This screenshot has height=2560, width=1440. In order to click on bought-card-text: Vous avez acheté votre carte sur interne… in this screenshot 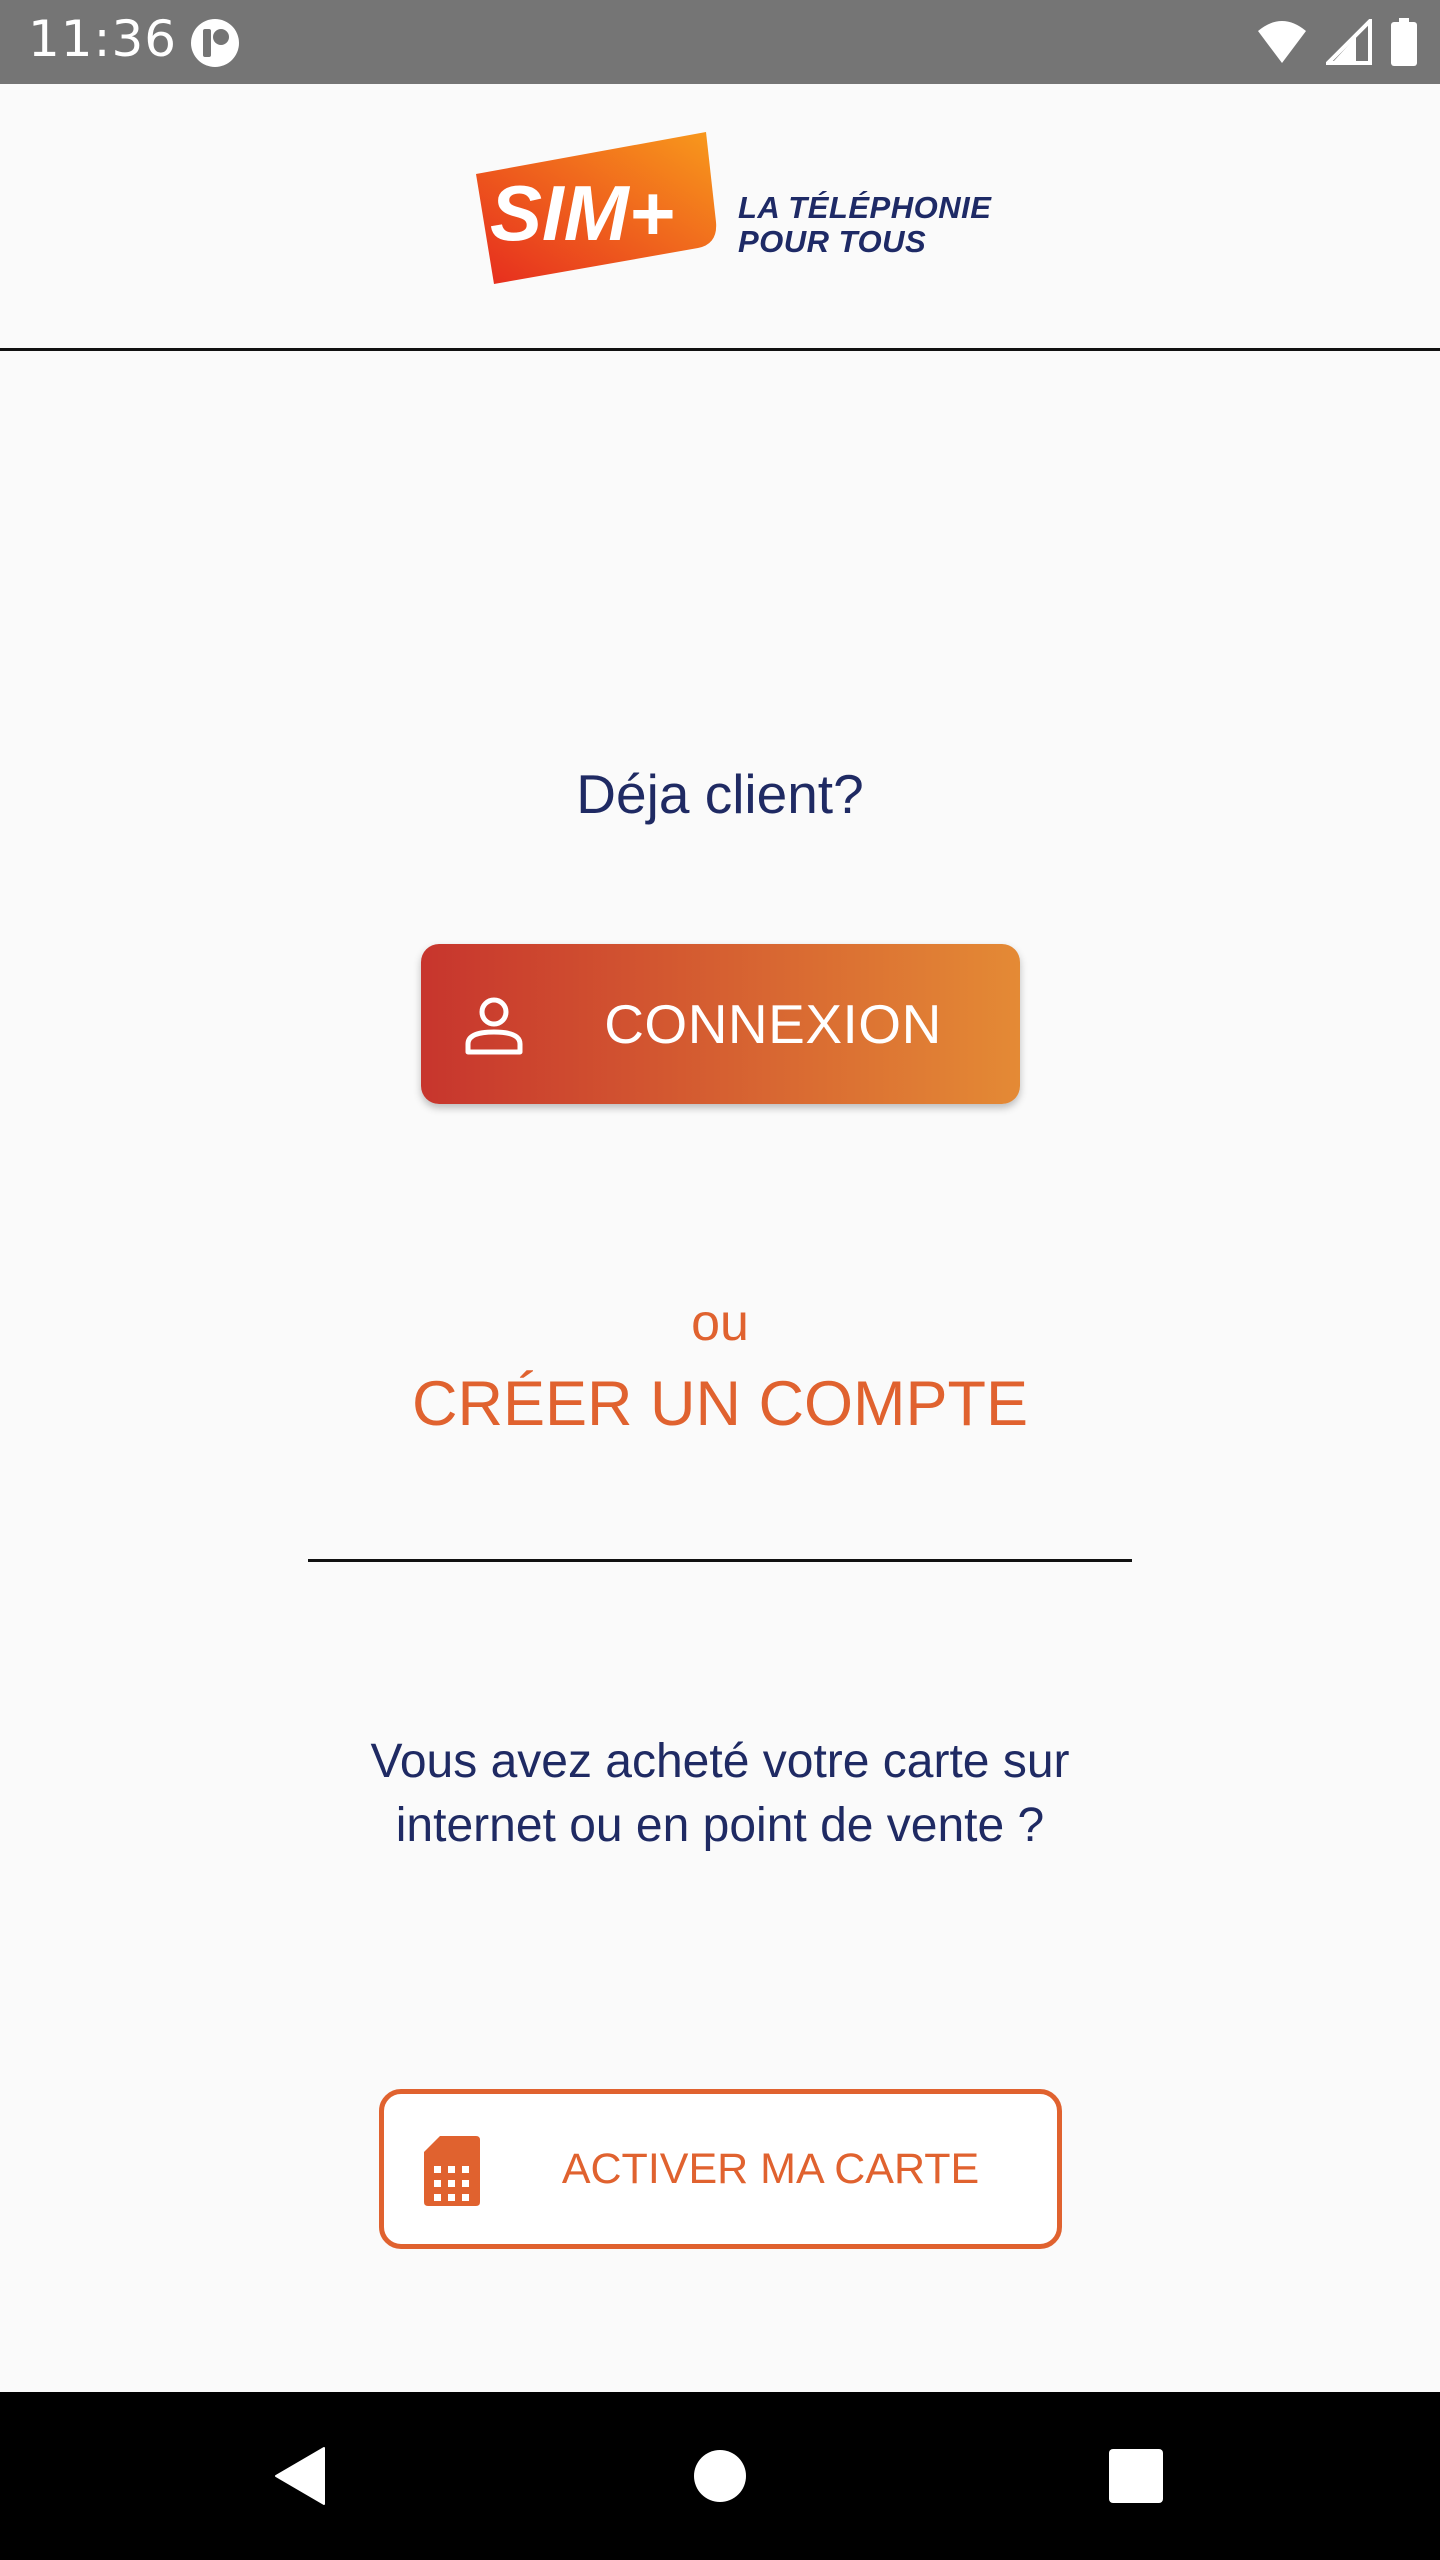, I will do `click(720, 1794)`.